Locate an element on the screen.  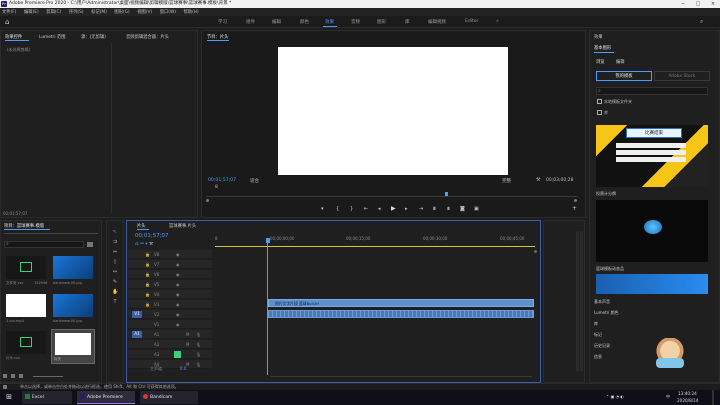
new-bin-icon is located at coordinates (90, 244).